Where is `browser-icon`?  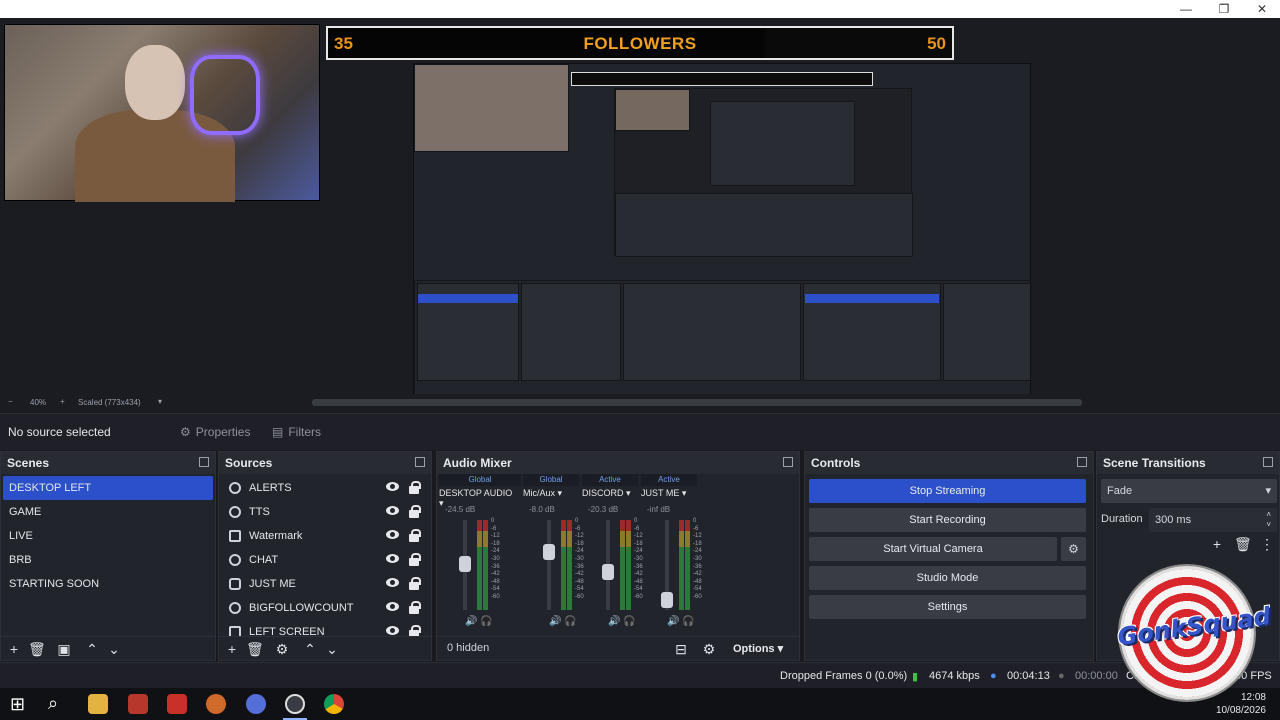 browser-icon is located at coordinates (216, 704).